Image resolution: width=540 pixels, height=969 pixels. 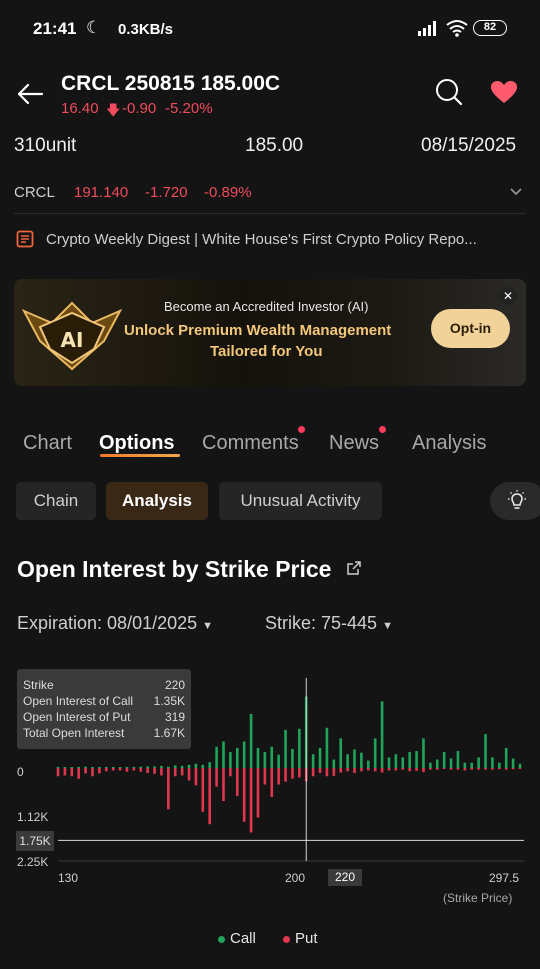 I want to click on status-time: 21:41, so click(x=55, y=28).